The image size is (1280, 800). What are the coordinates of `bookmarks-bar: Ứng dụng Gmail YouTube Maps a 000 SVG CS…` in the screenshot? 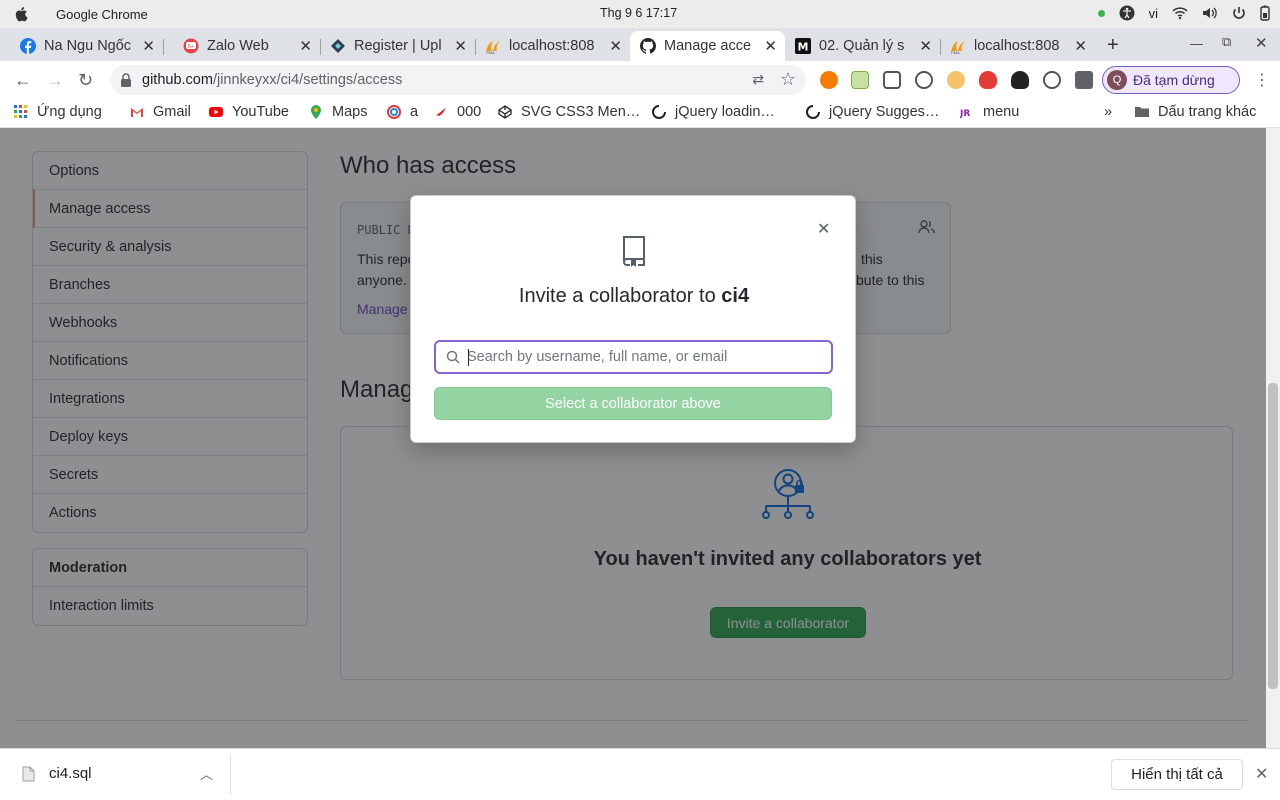 It's located at (640, 113).